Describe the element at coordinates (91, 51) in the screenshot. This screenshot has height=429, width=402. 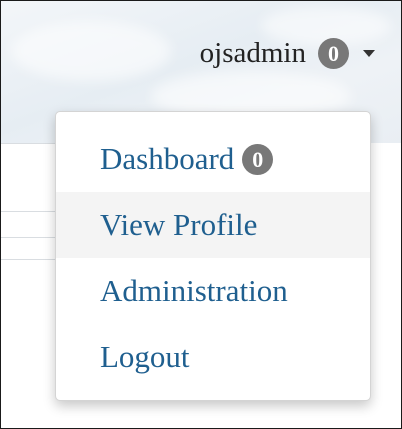
I see `cloud-decoration` at that location.